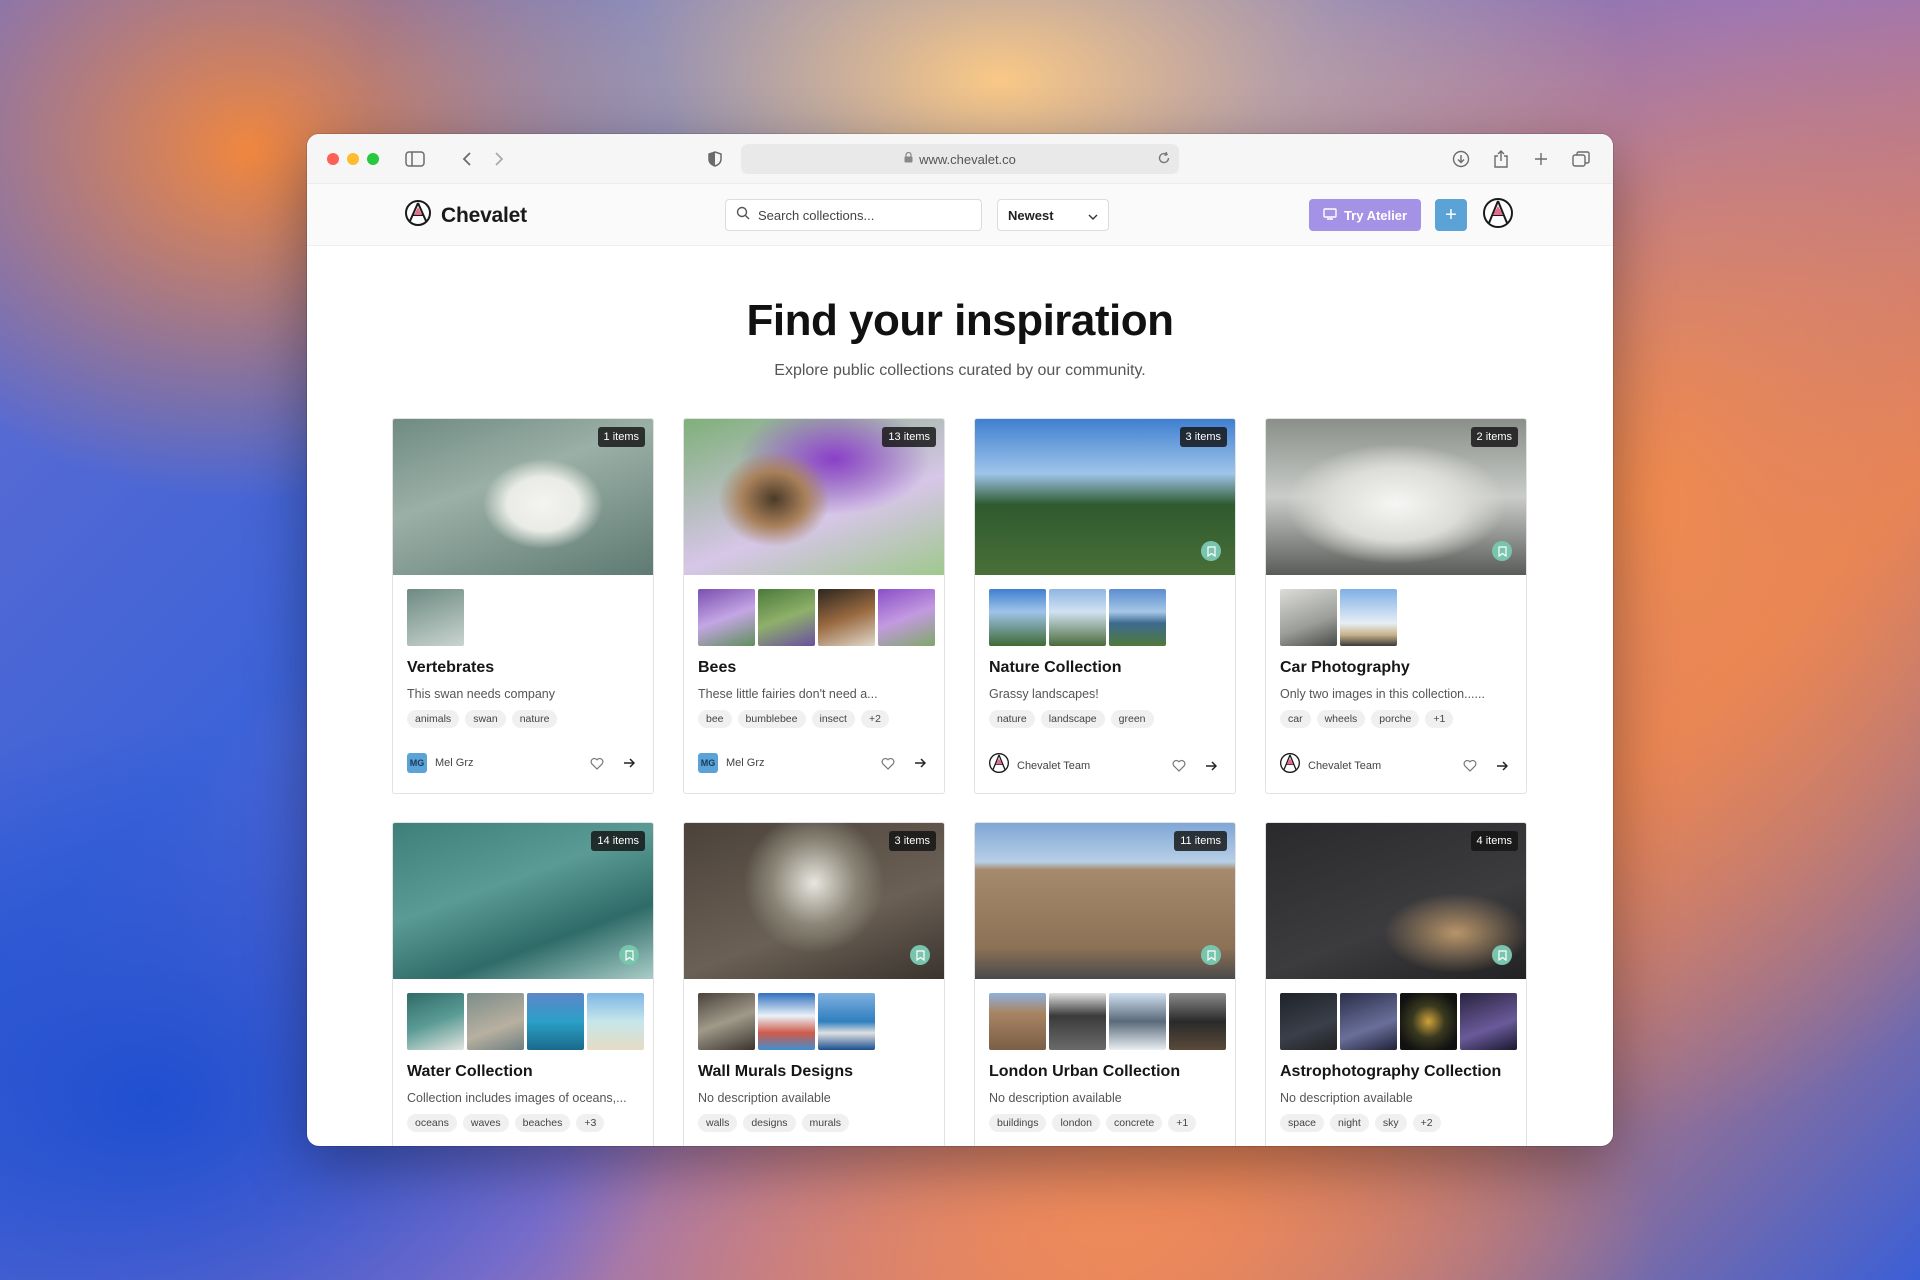  I want to click on add-collection-button: +, so click(1451, 215).